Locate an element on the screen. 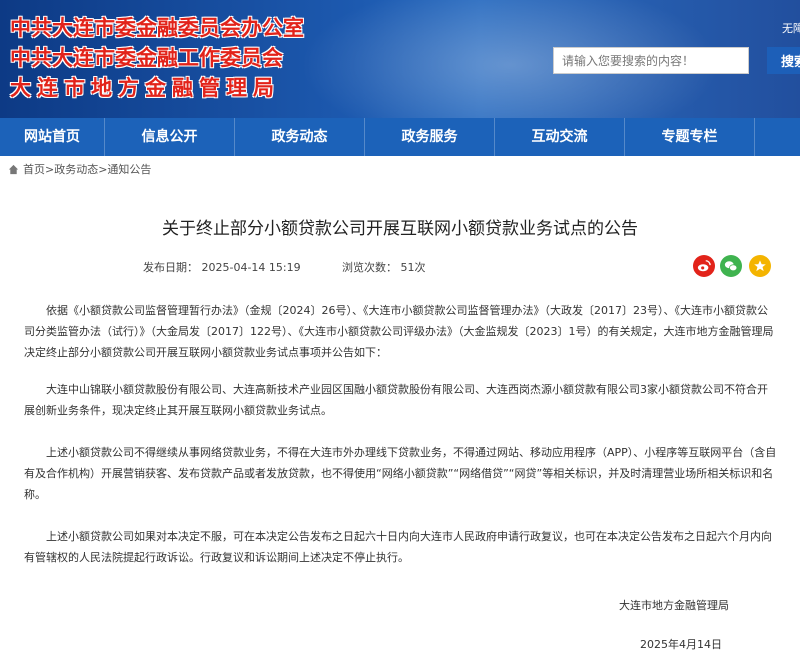  nav-item-info-disclosure: 信息公开 is located at coordinates (170, 137).